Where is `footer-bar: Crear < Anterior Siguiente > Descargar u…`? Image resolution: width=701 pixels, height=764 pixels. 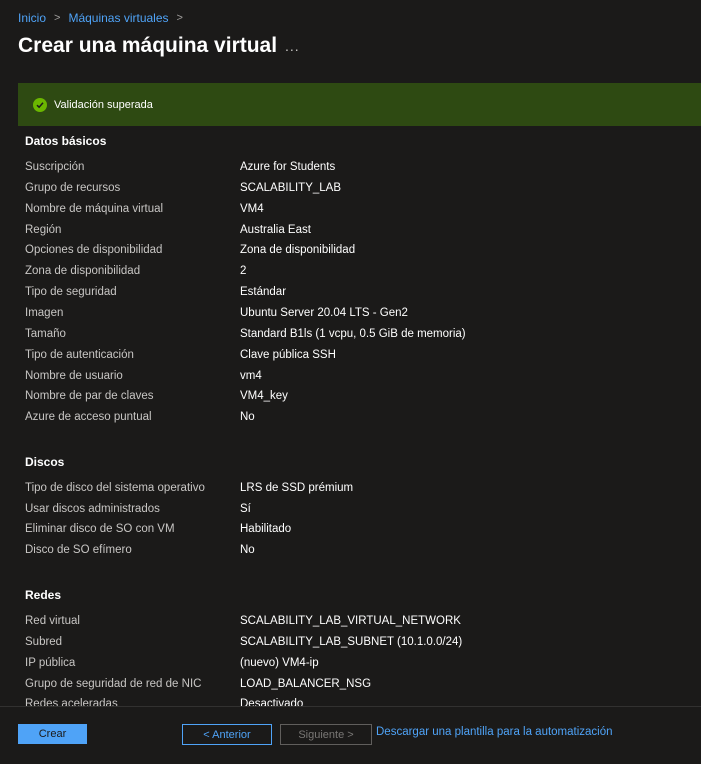 footer-bar: Crear < Anterior Siguiente > Descargar u… is located at coordinates (350, 735).